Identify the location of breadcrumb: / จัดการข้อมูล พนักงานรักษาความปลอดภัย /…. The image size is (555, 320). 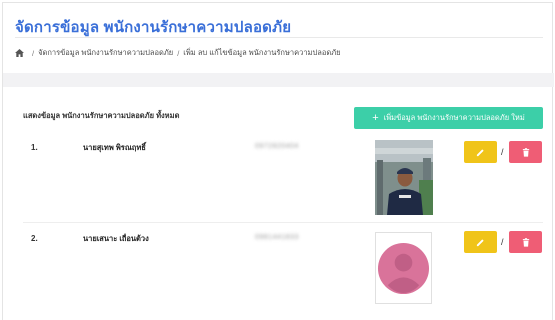
(178, 53).